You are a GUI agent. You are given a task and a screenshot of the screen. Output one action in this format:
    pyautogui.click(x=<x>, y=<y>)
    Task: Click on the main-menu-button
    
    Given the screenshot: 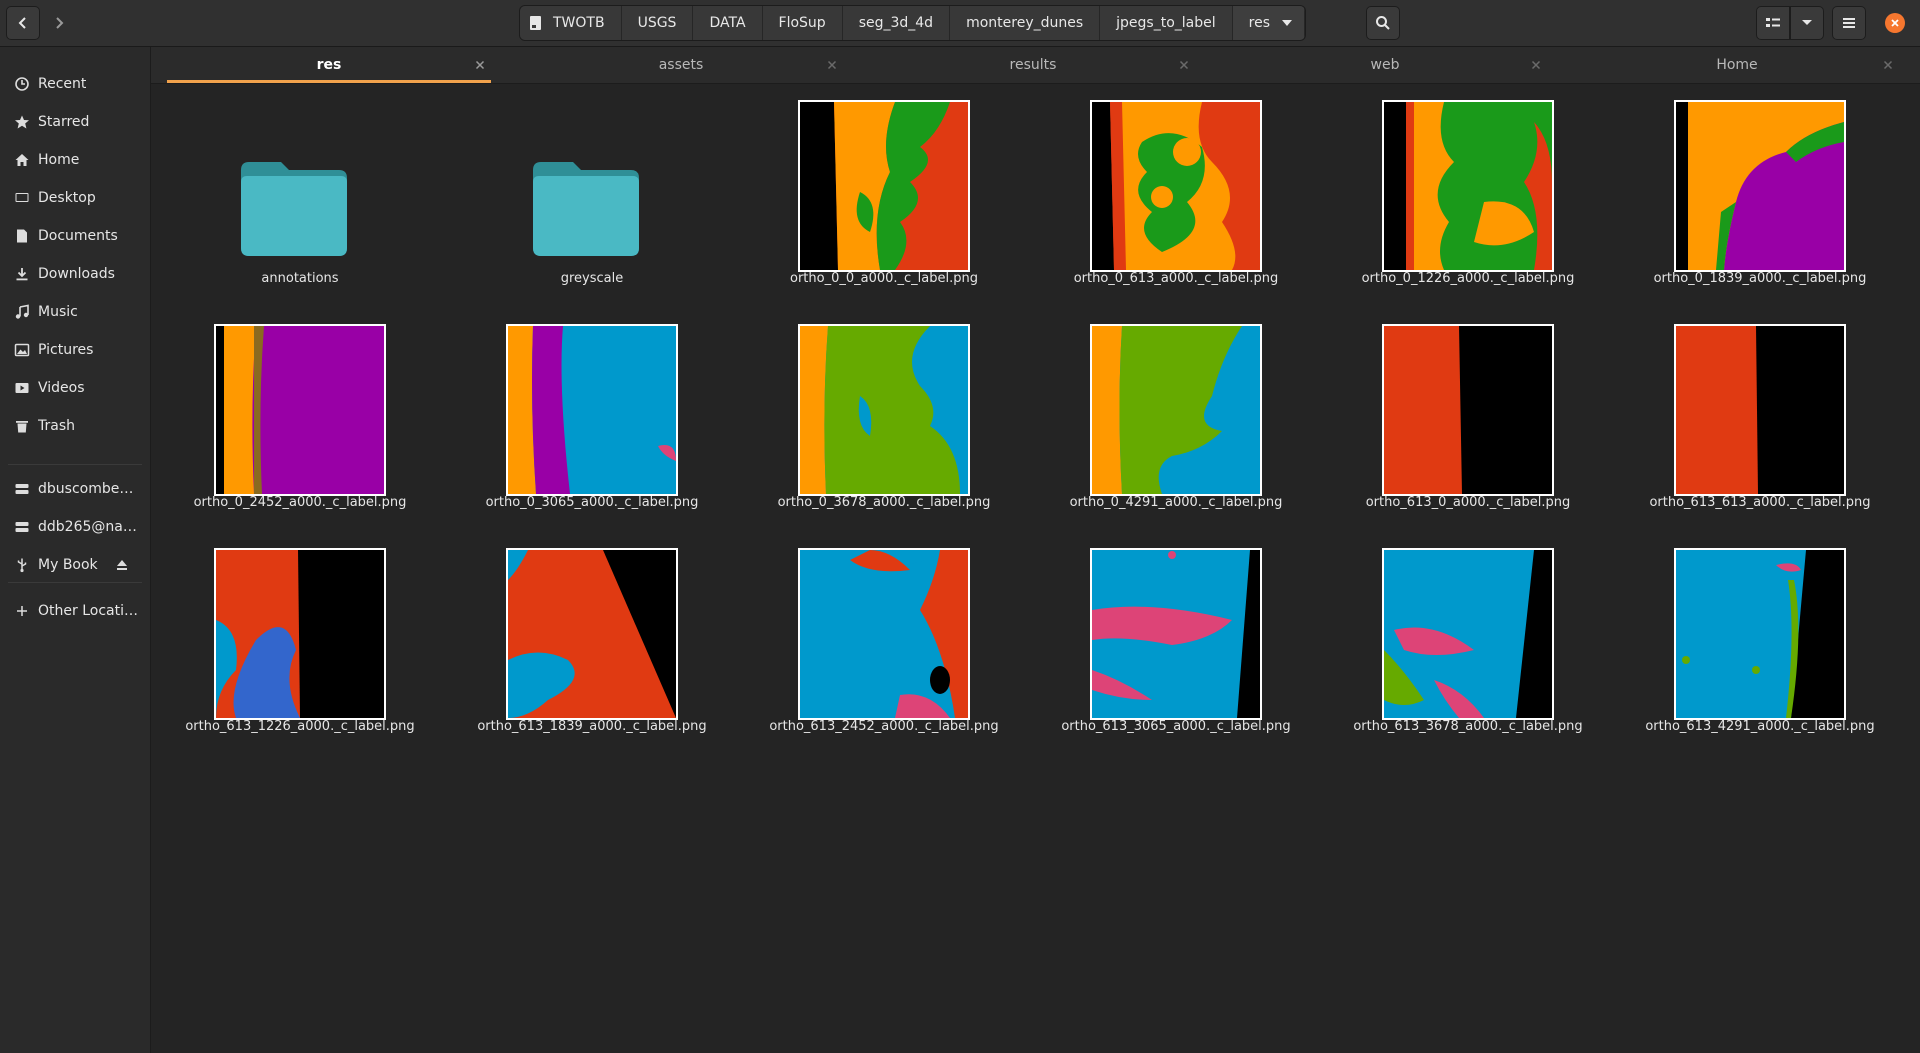 What is the action you would take?
    pyautogui.click(x=1849, y=23)
    